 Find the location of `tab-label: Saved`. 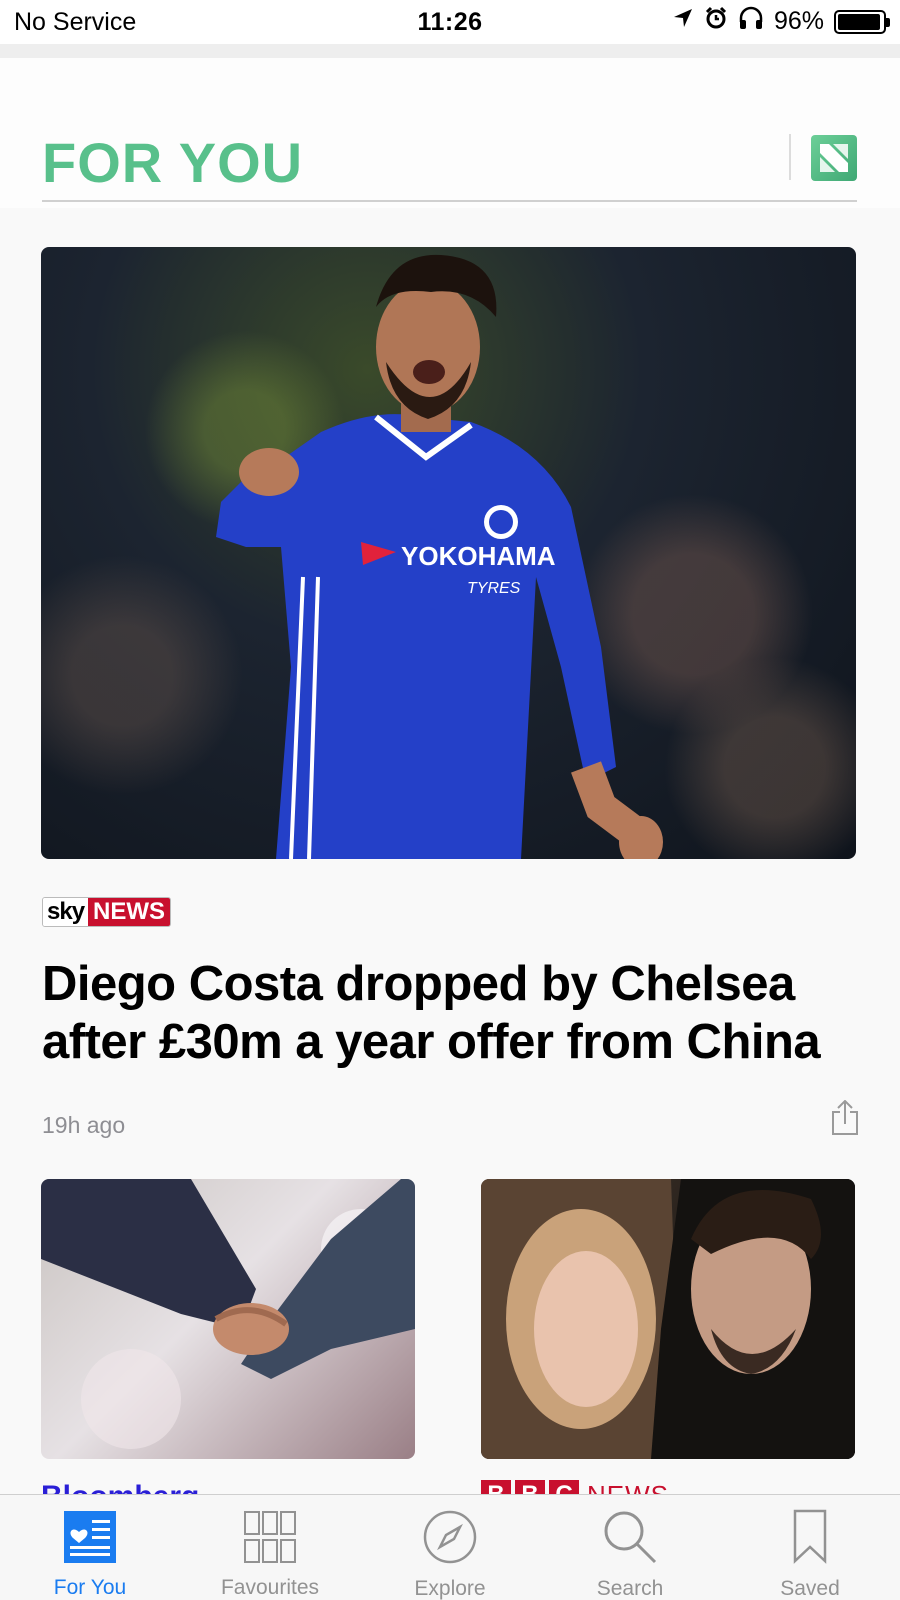

tab-label: Saved is located at coordinates (810, 1588).